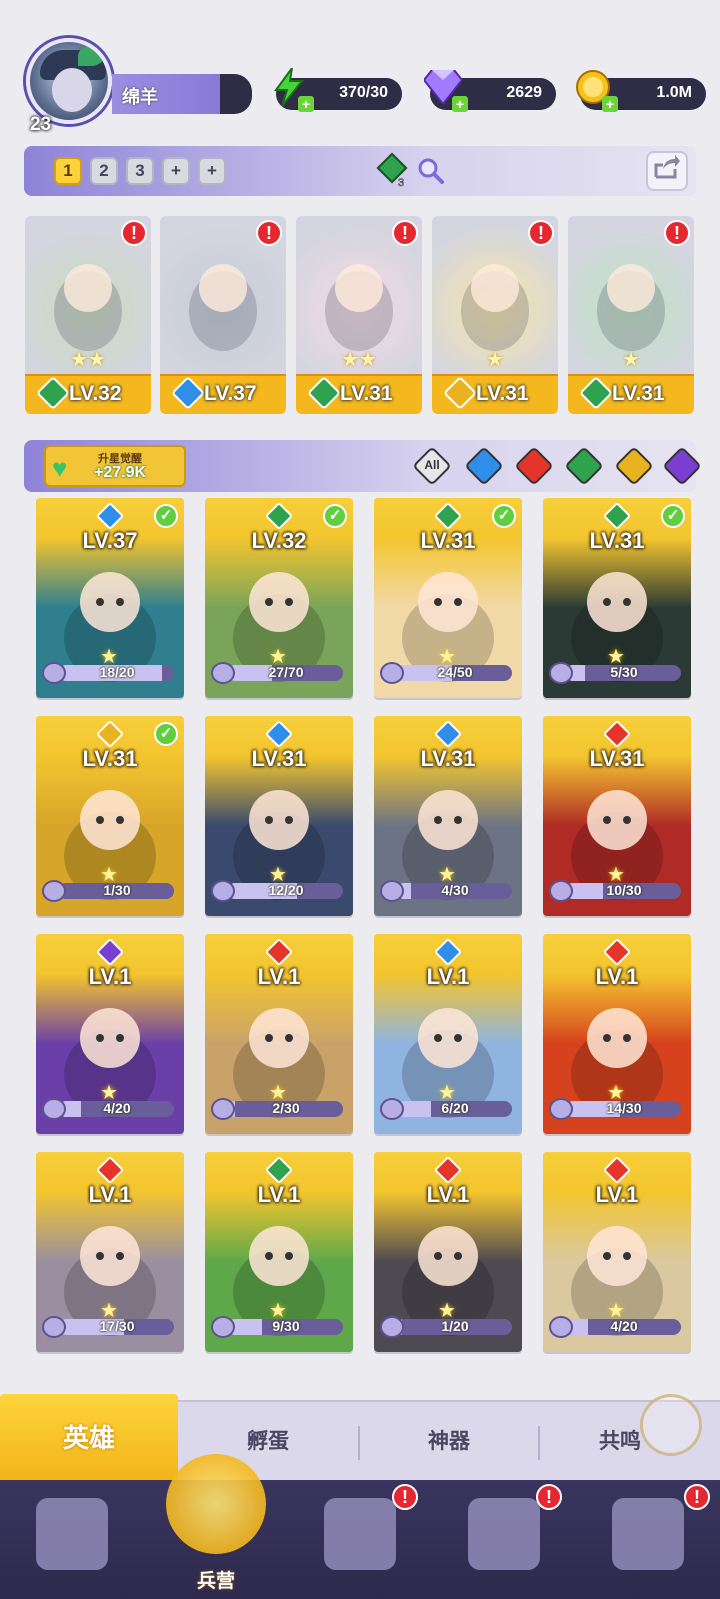  I want to click on shard-count: 12/20, so click(286, 890).